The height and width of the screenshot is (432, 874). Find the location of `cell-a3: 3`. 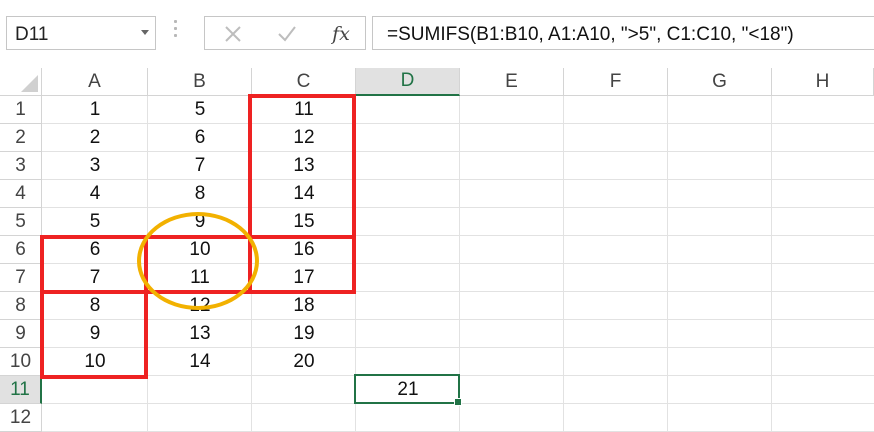

cell-a3: 3 is located at coordinates (95, 166).